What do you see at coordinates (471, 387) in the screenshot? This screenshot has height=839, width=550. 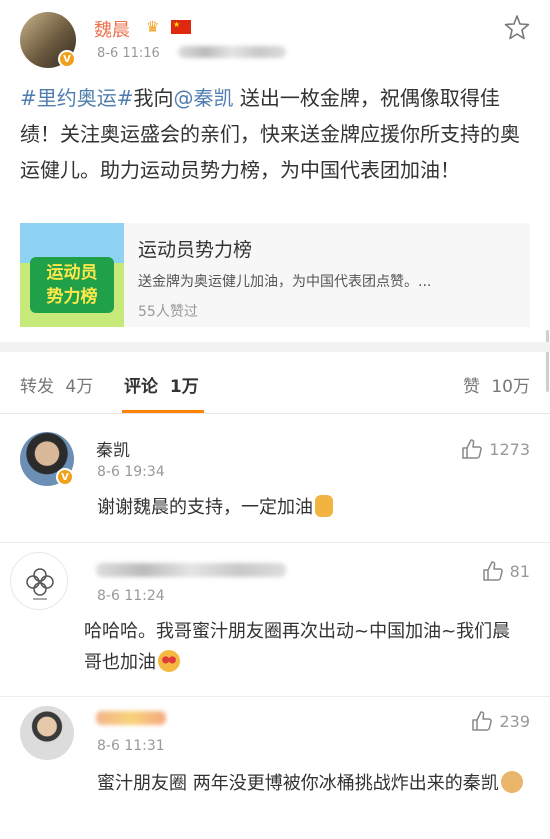 I see `tab-likes-label: 赞` at bounding box center [471, 387].